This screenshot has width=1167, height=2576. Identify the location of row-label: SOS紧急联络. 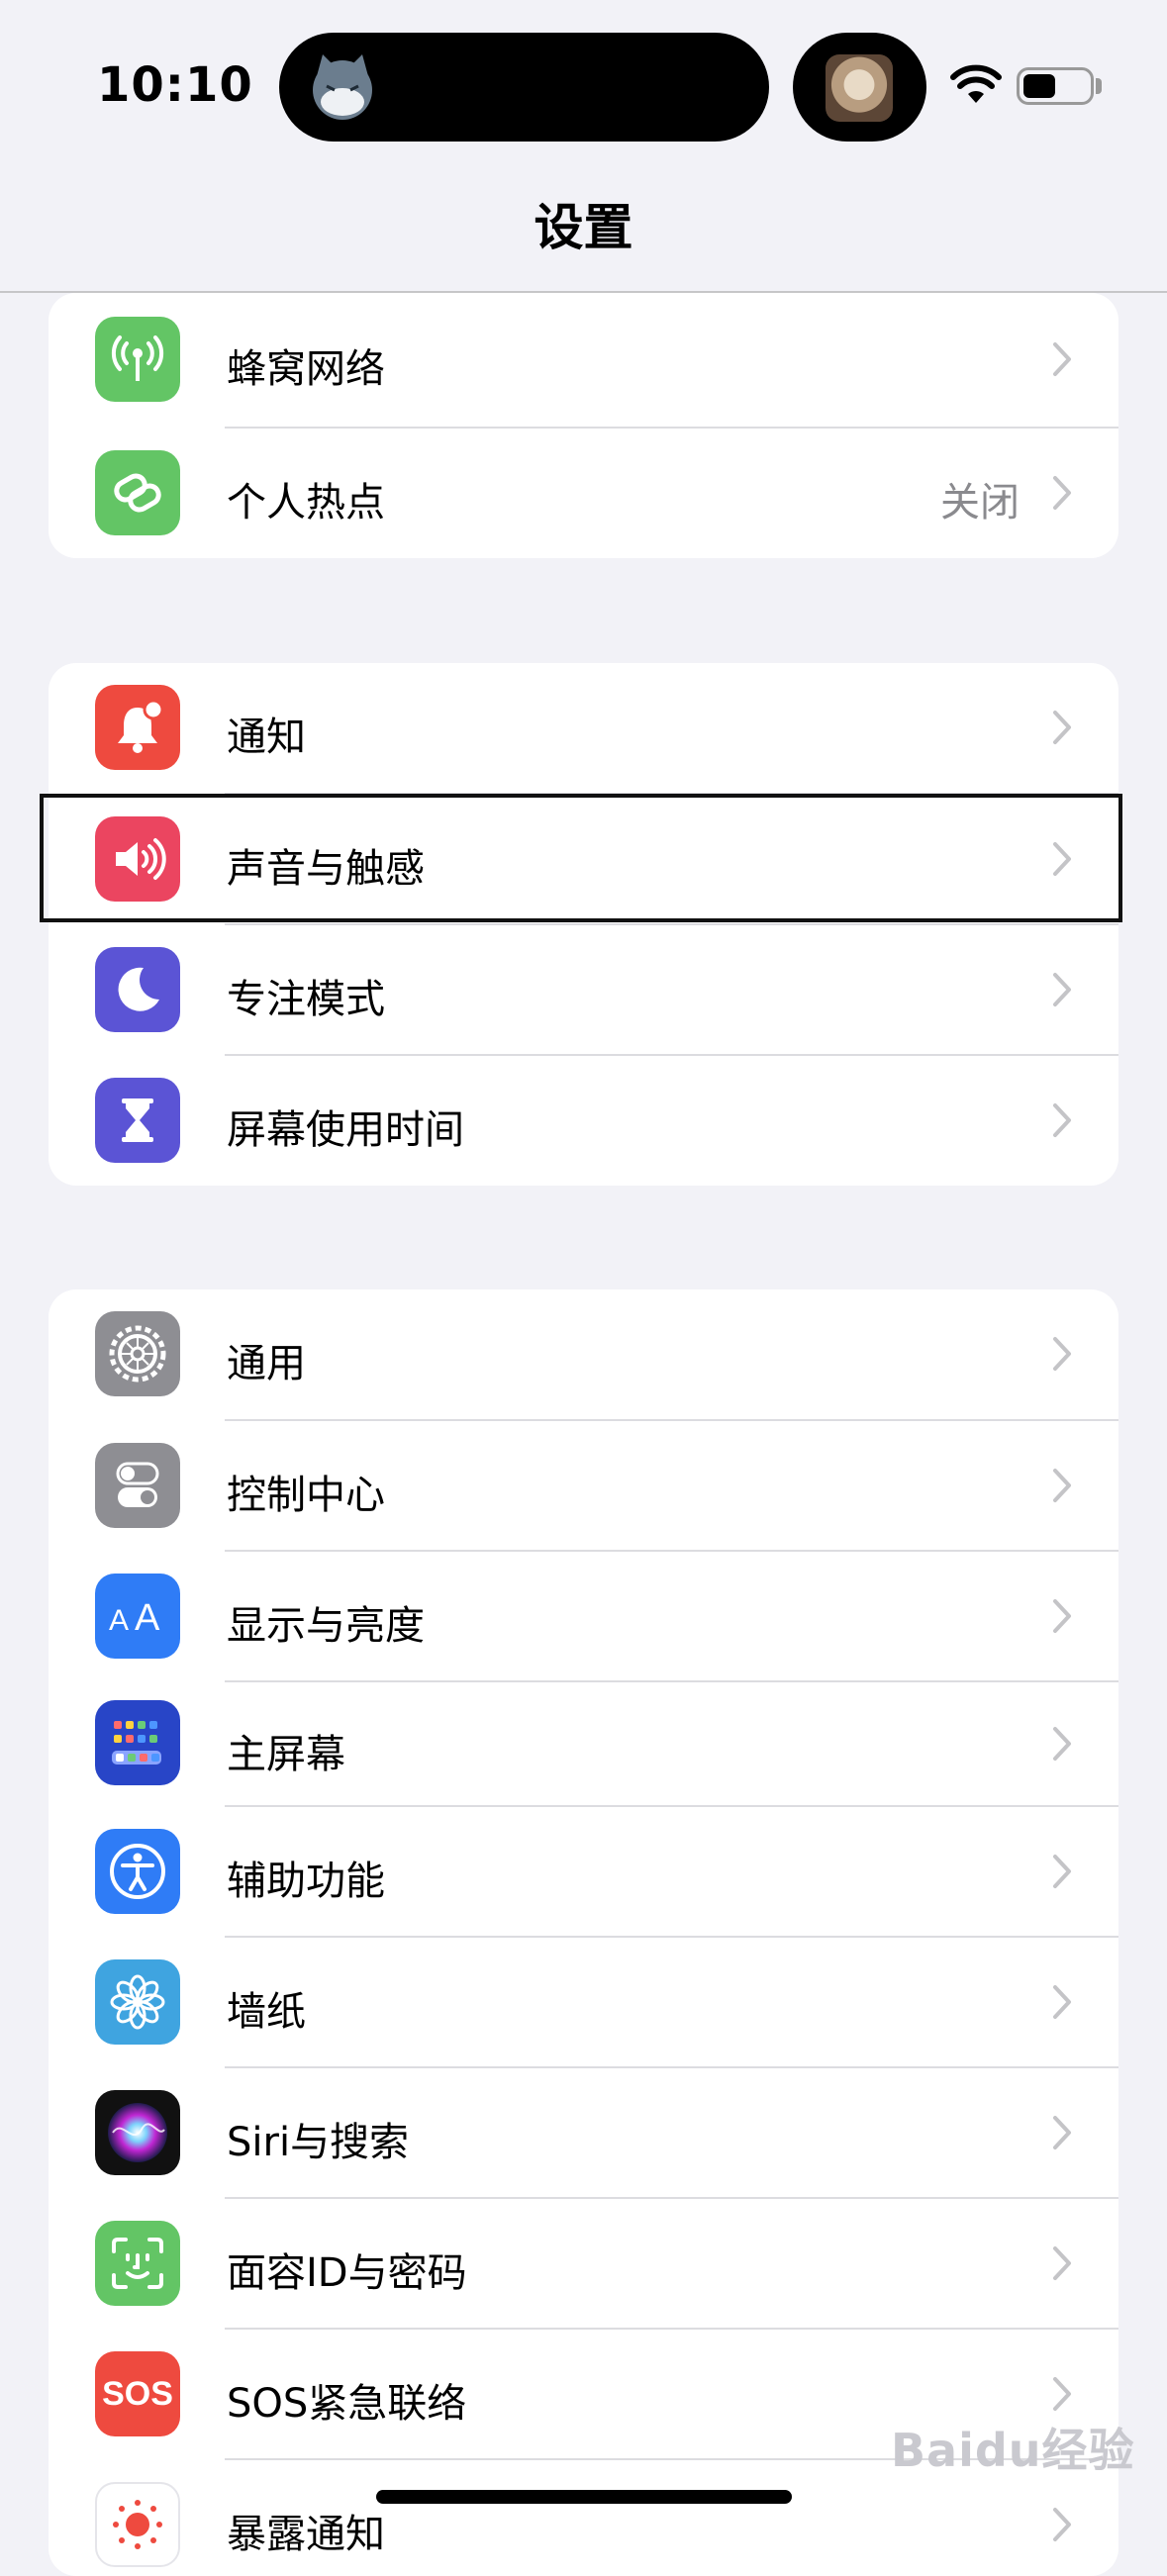
(347, 2404).